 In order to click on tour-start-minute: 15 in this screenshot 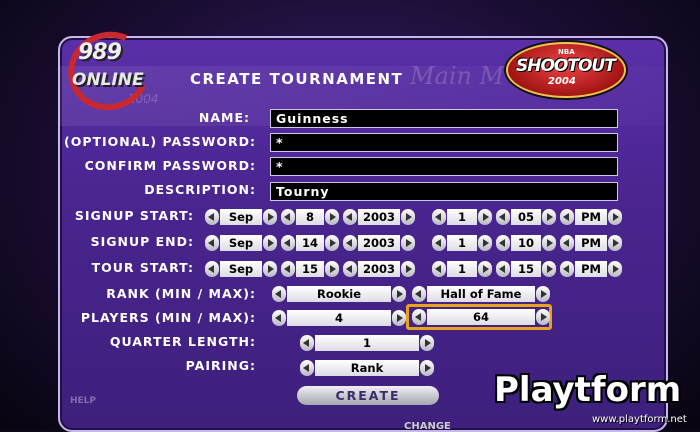, I will do `click(526, 269)`.